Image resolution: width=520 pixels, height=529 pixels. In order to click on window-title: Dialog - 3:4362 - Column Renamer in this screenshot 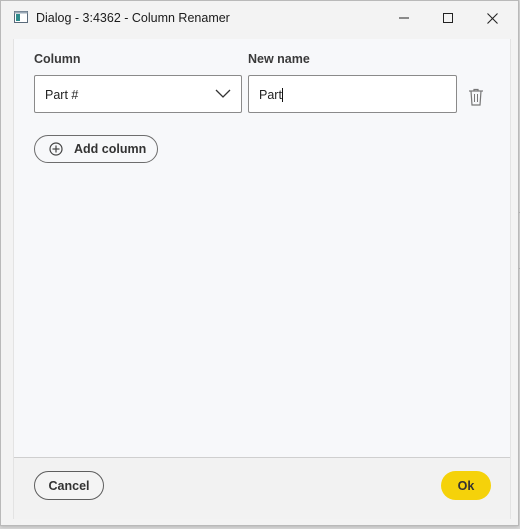, I will do `click(133, 18)`.